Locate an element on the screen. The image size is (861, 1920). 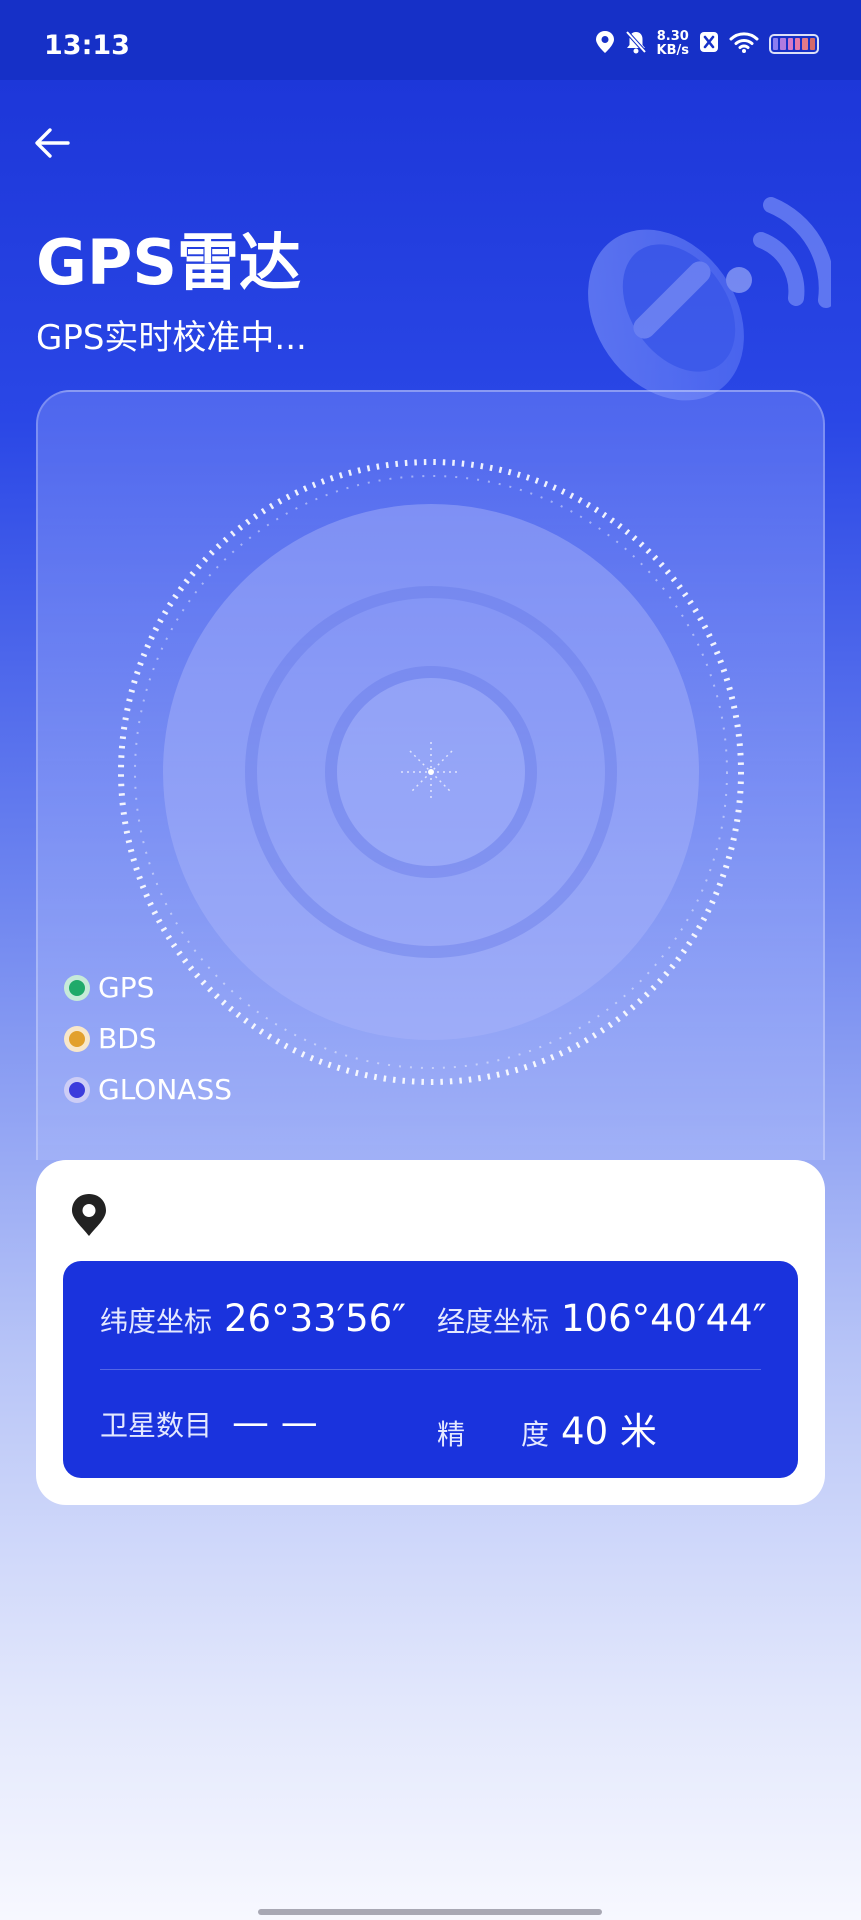
accuracy-field: 精 度 40 米 is located at coordinates (547, 1428).